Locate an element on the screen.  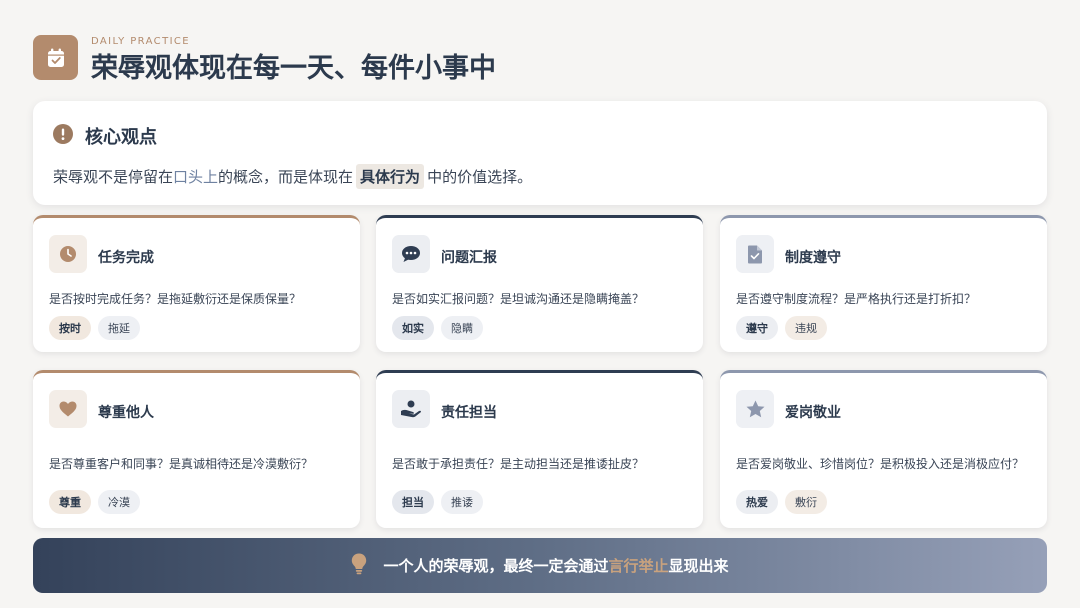
tag-positive: 尊重 is located at coordinates (70, 502).